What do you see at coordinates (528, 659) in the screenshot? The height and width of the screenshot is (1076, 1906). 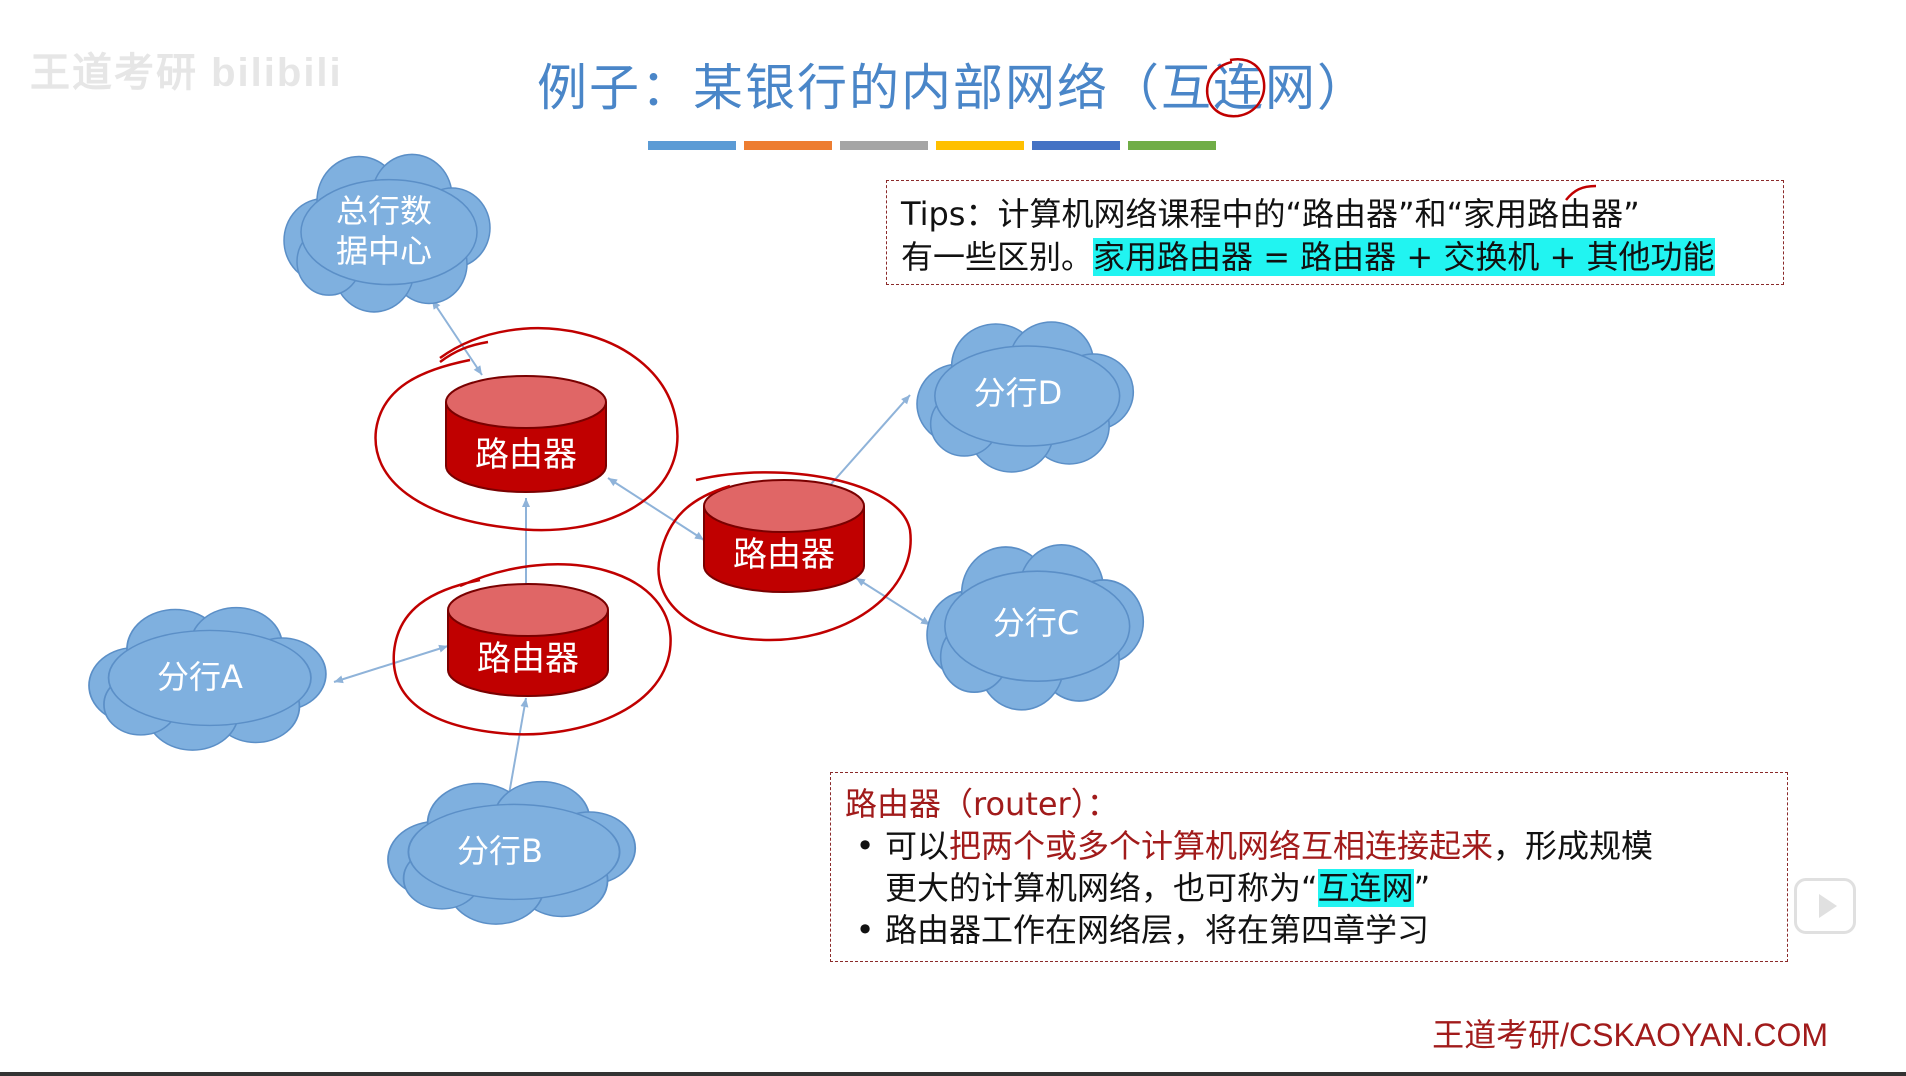 I see `router-2-label: 路由器` at bounding box center [528, 659].